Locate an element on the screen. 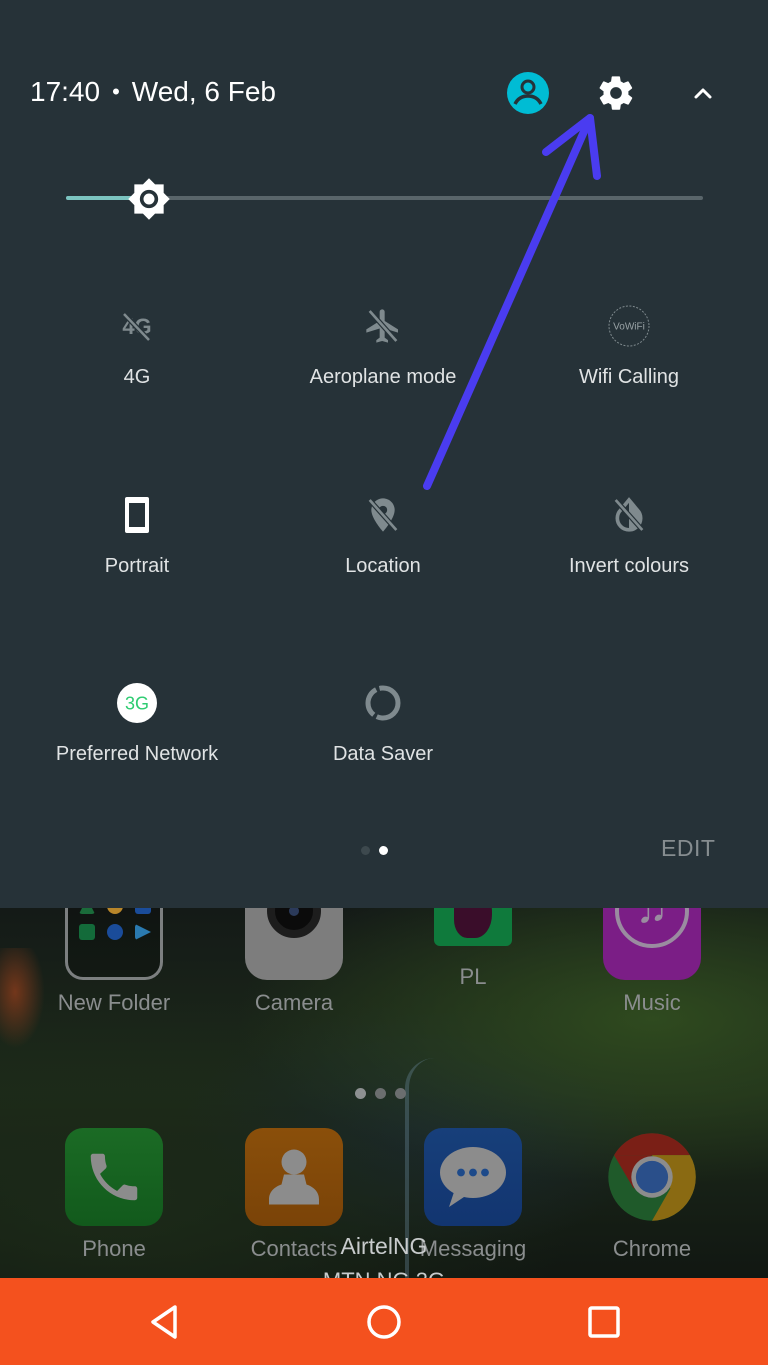  qs-label: 4G is located at coordinates (137, 377).